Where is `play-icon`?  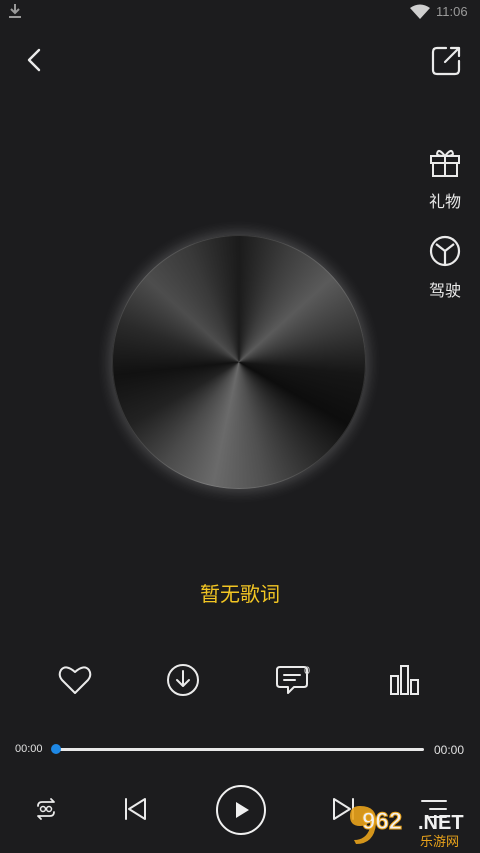 play-icon is located at coordinates (242, 810).